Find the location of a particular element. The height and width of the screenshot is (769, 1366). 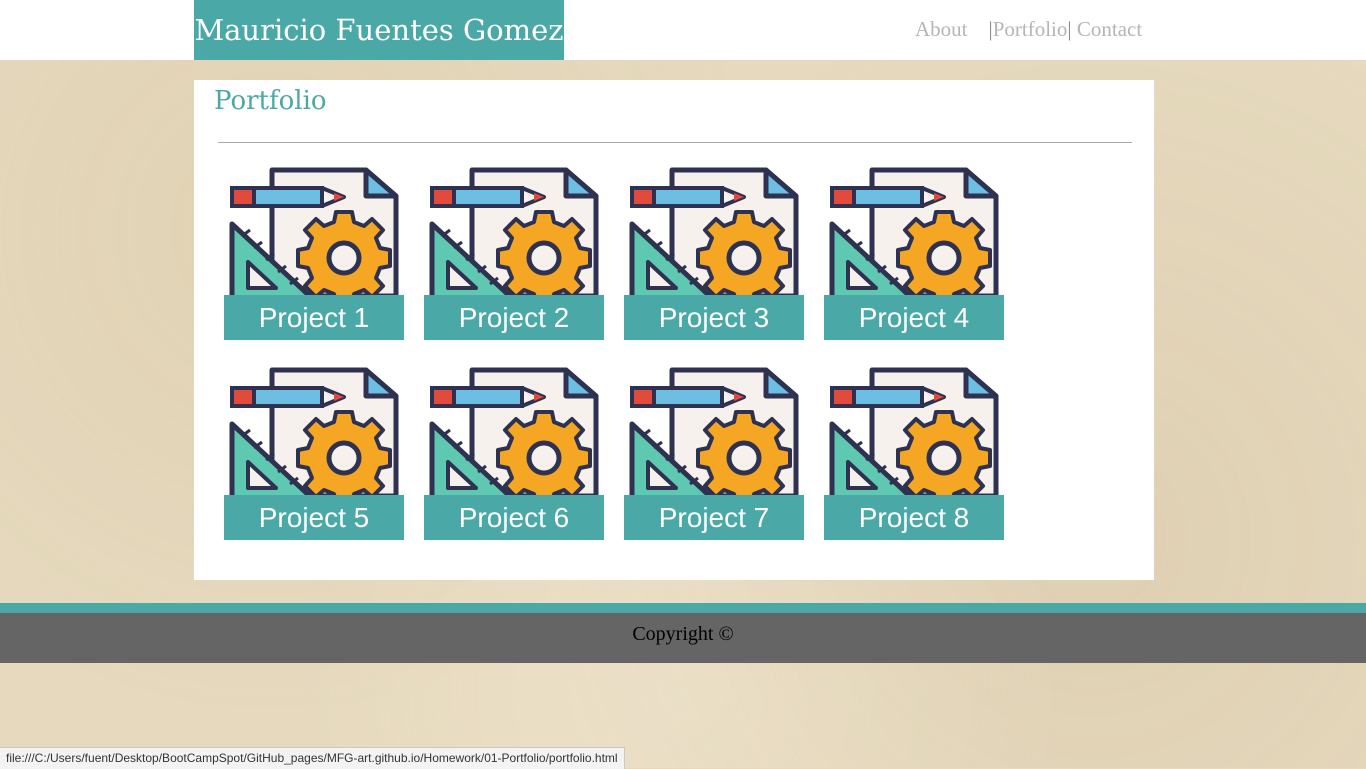

nav-link-portfolio: Portfolio is located at coordinates (1030, 29).